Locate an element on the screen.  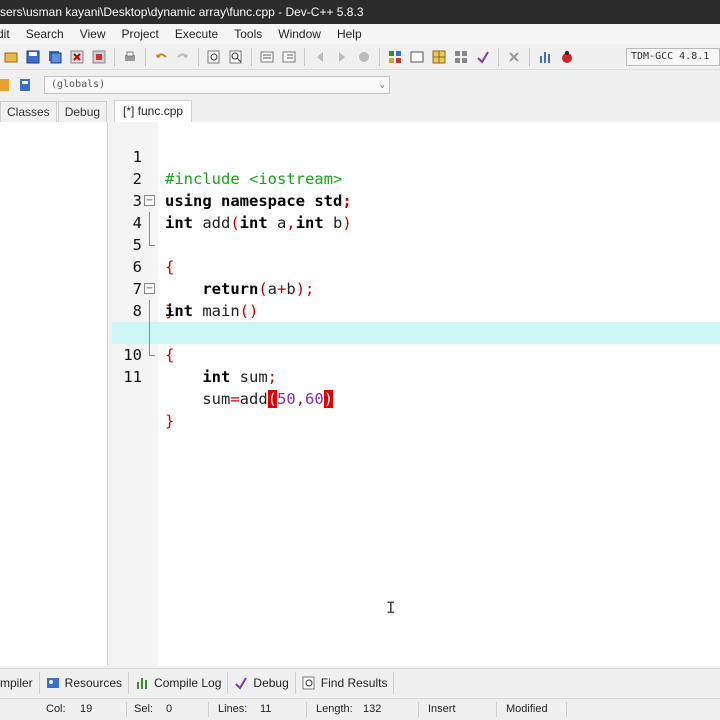
status-col: 19 is located at coordinates (86, 709).